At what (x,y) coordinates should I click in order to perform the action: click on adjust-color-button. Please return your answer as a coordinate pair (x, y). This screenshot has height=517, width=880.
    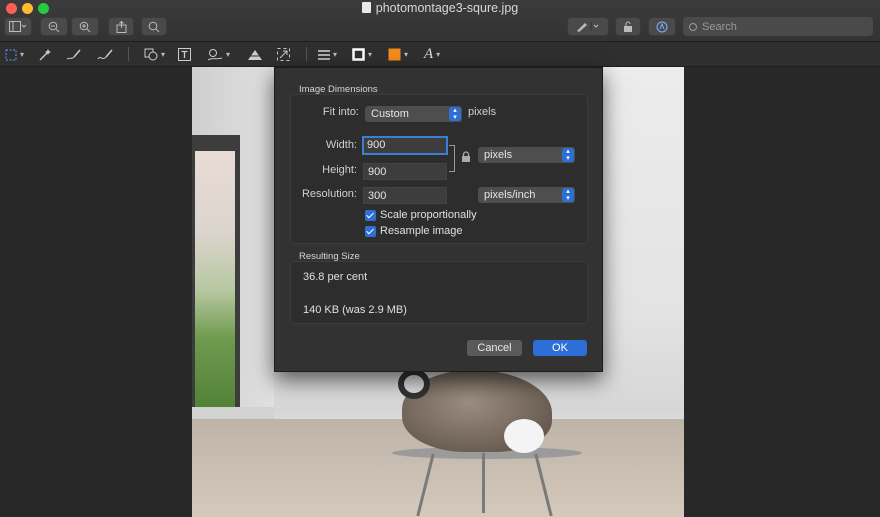
    Looking at the image, I should click on (255, 54).